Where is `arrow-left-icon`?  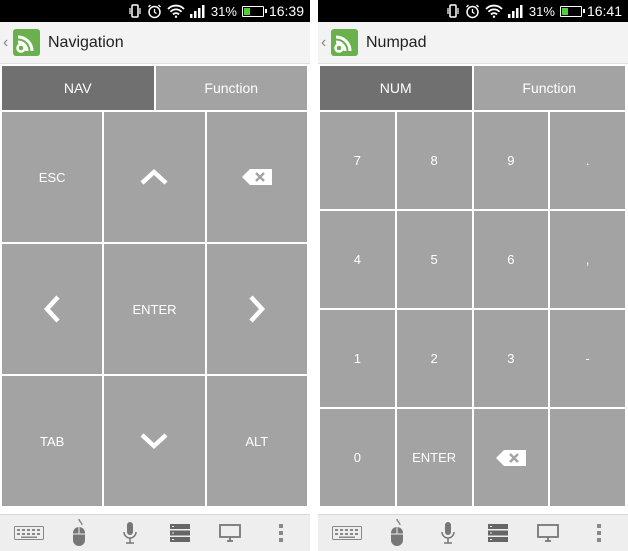
arrow-left-icon is located at coordinates (52, 309).